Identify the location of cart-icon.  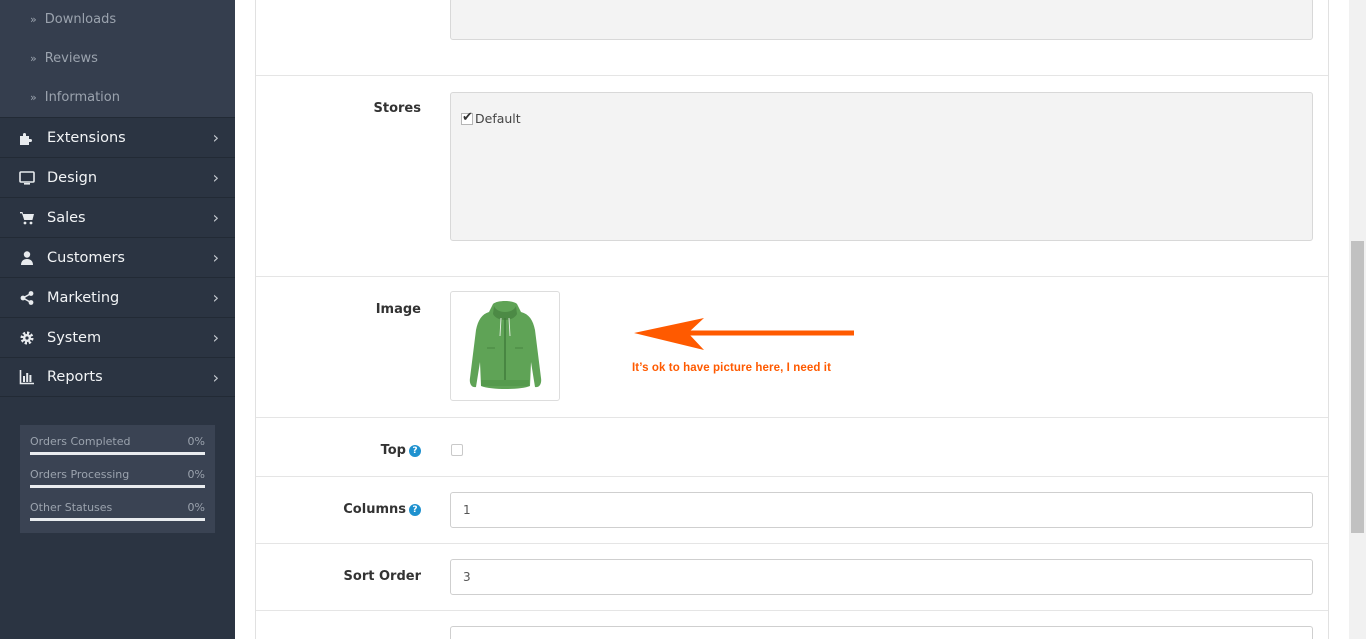
(27, 218).